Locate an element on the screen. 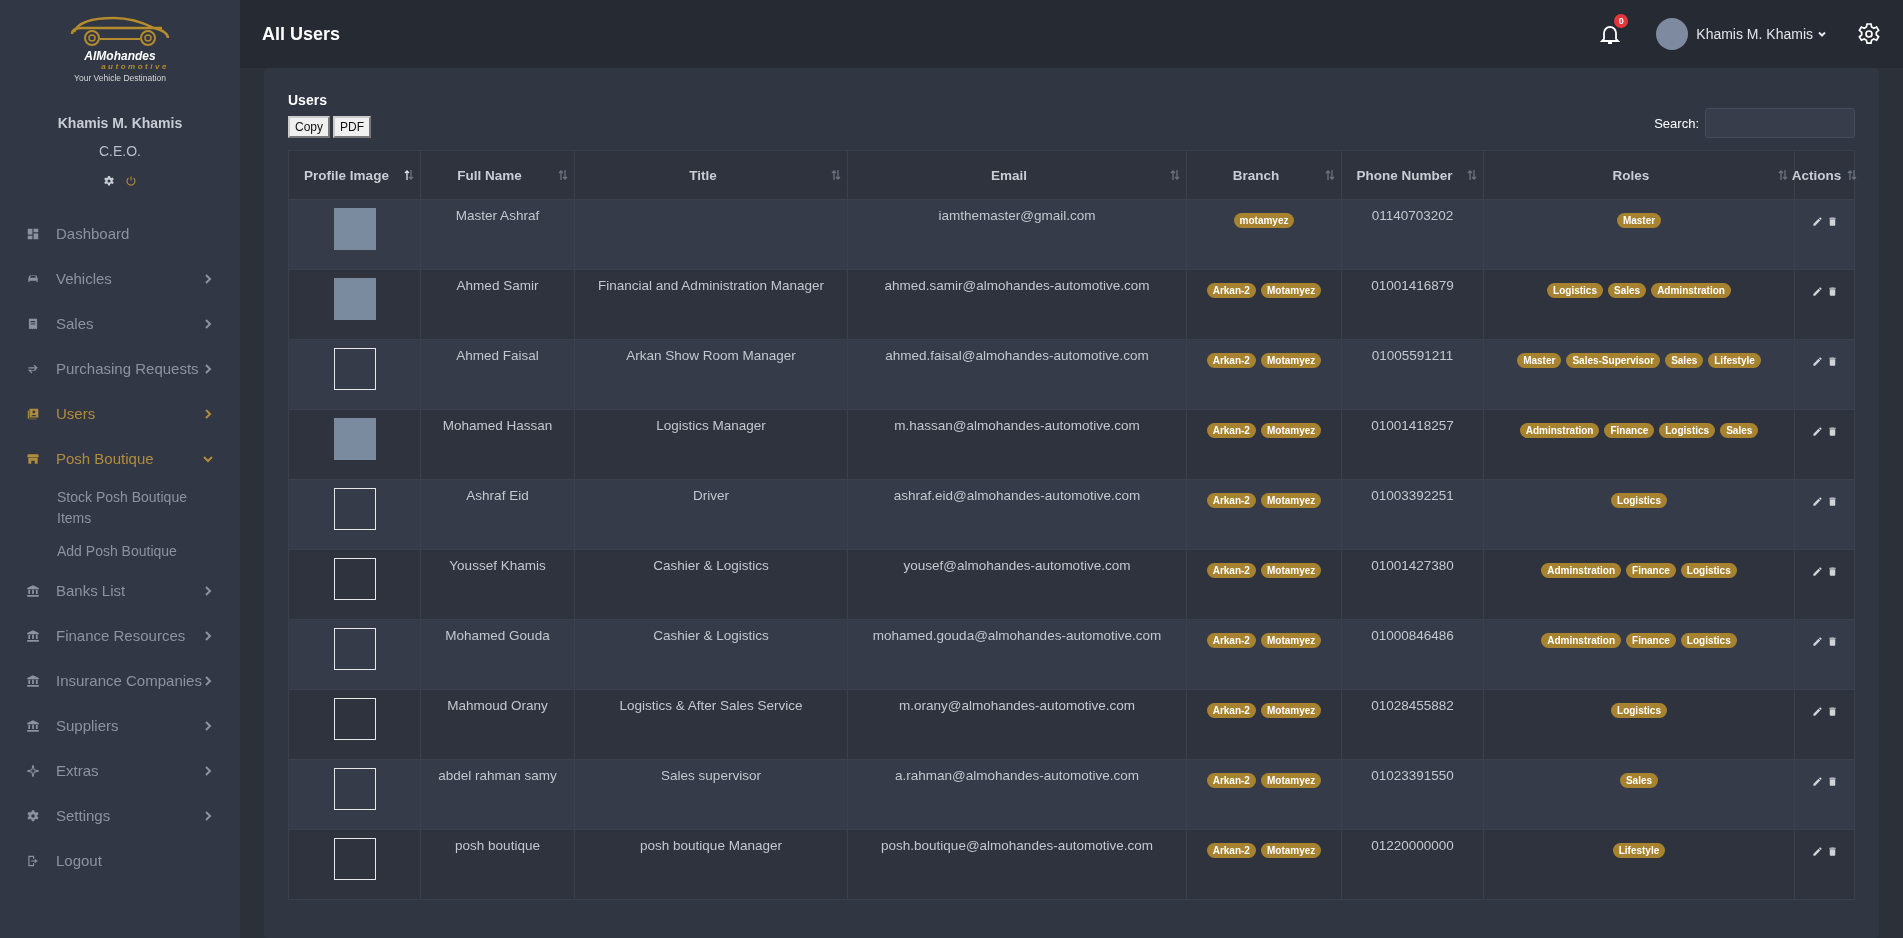 Image resolution: width=1903 pixels, height=938 pixels. table-cell: posh boutique is located at coordinates (497, 864).